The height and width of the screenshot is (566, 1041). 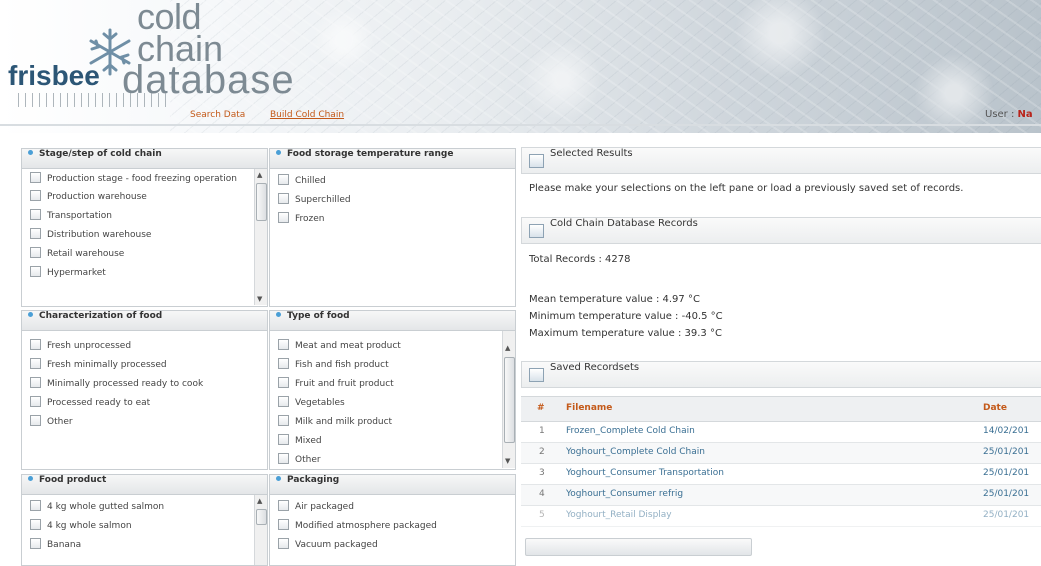 What do you see at coordinates (392, 545) in the screenshot?
I see `checkbox-item: Vacuum packaged` at bounding box center [392, 545].